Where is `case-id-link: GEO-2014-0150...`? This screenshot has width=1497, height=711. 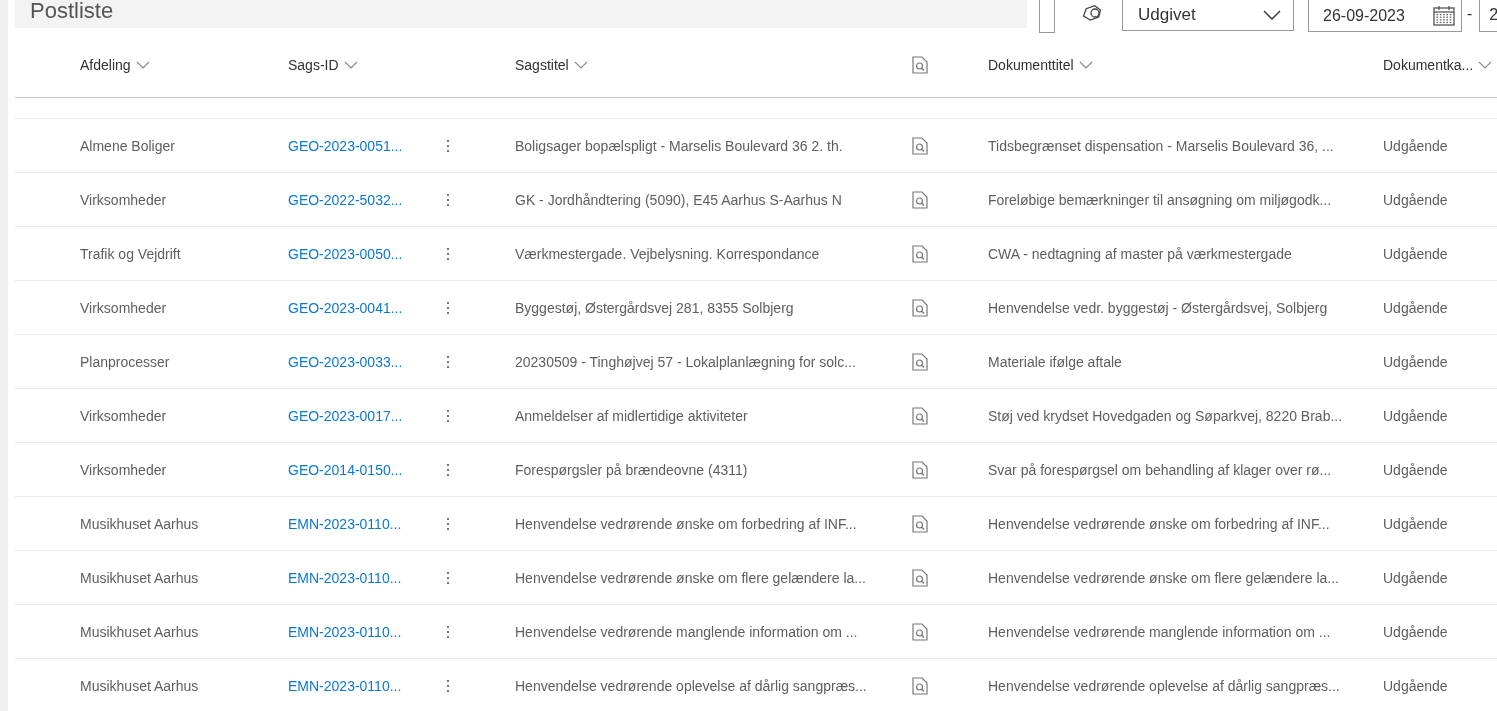
case-id-link: GEO-2014-0150... is located at coordinates (345, 469).